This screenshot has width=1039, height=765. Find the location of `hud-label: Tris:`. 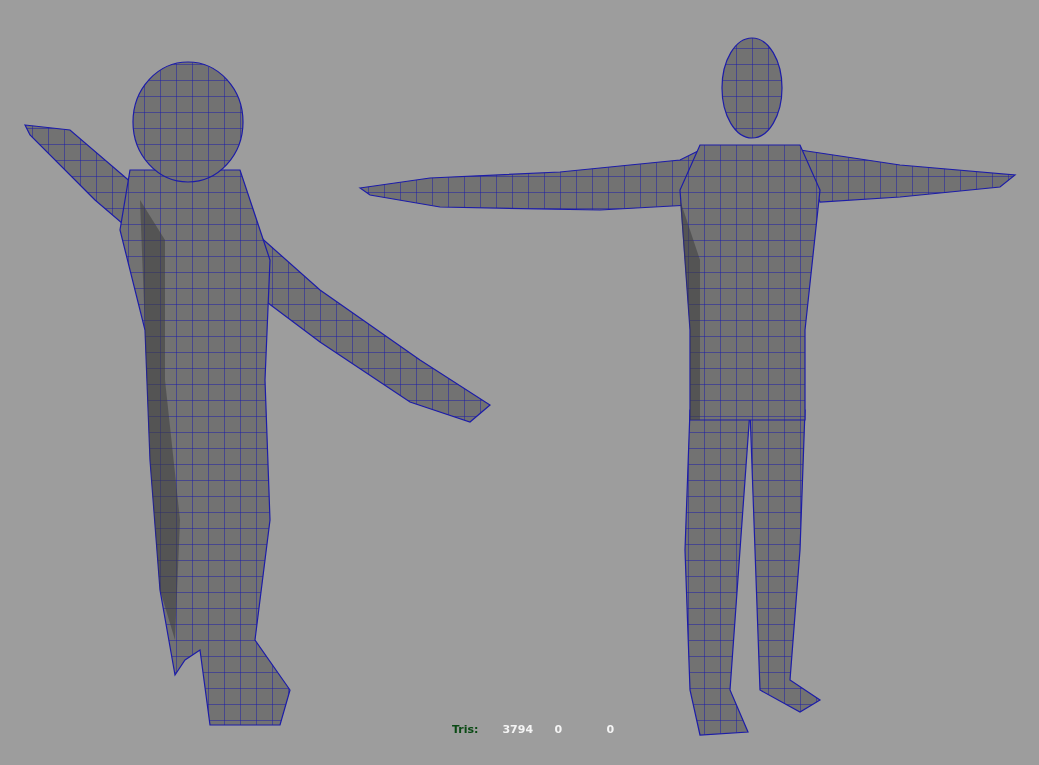

hud-label: Tris: is located at coordinates (465, 729).